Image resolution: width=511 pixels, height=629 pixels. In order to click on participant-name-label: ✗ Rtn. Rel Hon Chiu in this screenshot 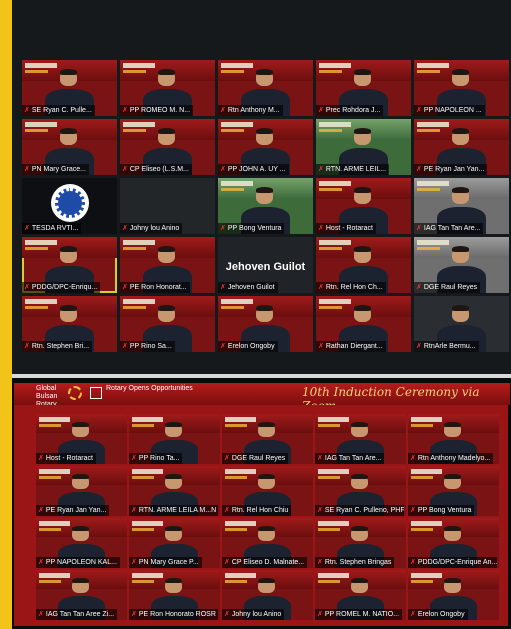, I will do `click(257, 510)`.